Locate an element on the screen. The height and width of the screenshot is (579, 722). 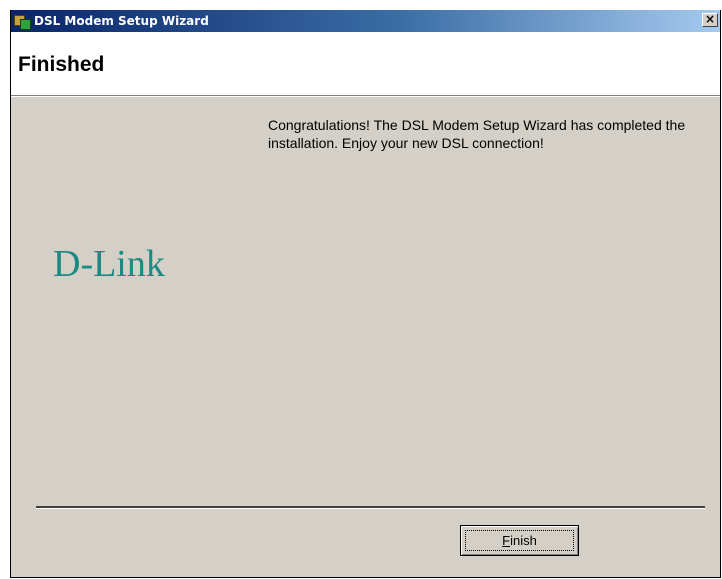
footer-divider is located at coordinates (370, 507).